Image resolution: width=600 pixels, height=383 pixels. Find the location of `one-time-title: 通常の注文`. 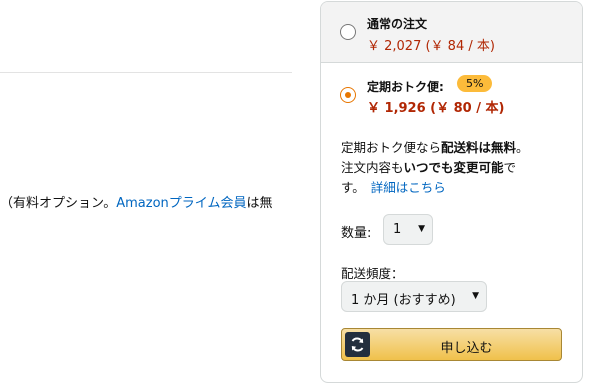

one-time-title: 通常の注文 is located at coordinates (397, 24).